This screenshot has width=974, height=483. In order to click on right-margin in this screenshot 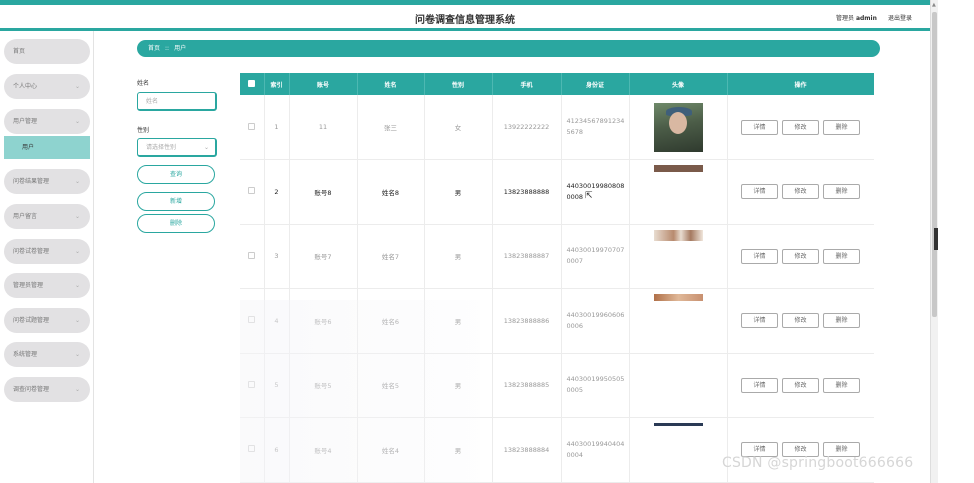, I will do `click(956, 241)`.